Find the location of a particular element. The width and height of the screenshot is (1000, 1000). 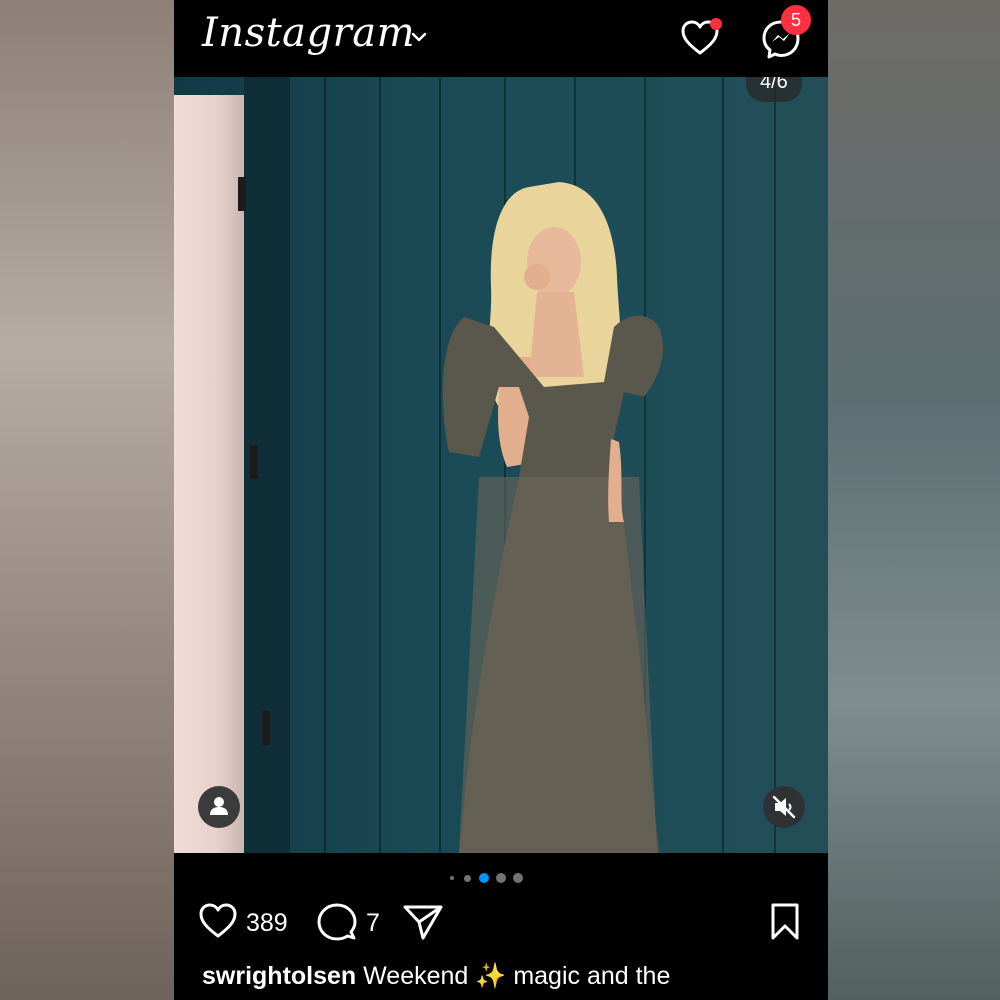

person-icon is located at coordinates (219, 806).